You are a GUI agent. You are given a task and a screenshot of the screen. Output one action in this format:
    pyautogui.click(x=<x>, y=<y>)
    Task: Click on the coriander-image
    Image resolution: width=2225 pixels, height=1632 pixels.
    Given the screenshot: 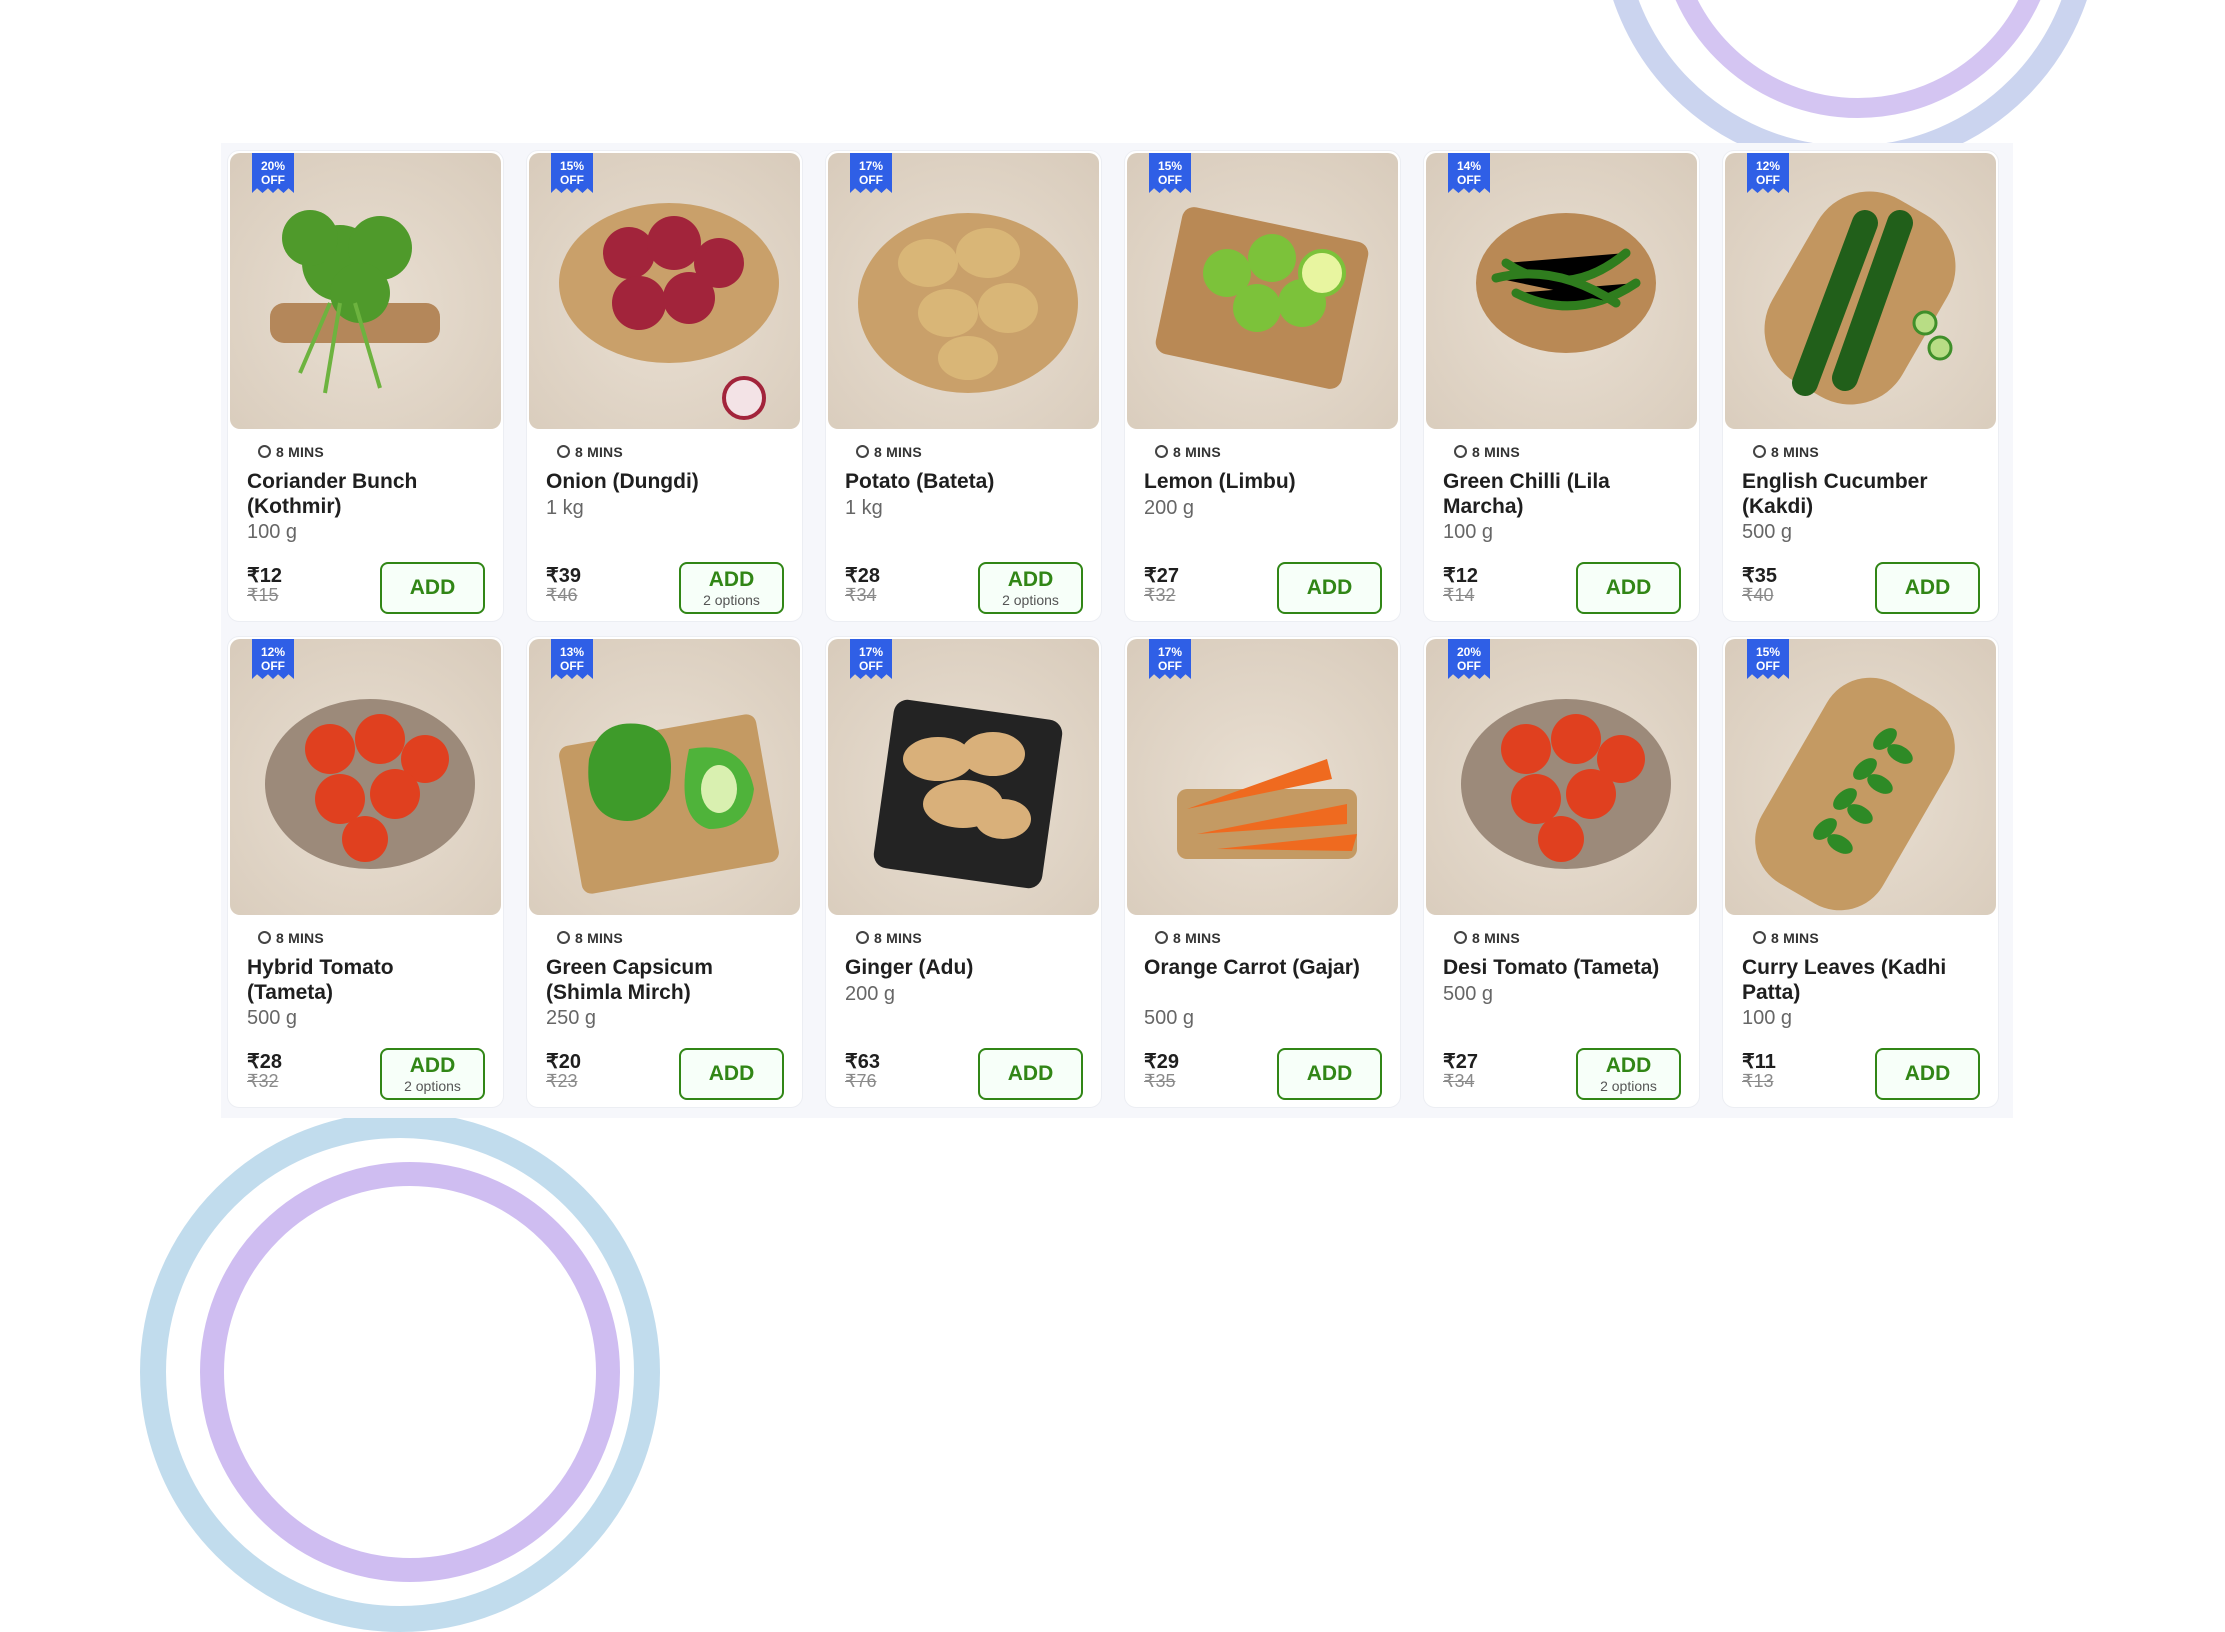 What is the action you would take?
    pyautogui.click(x=365, y=291)
    